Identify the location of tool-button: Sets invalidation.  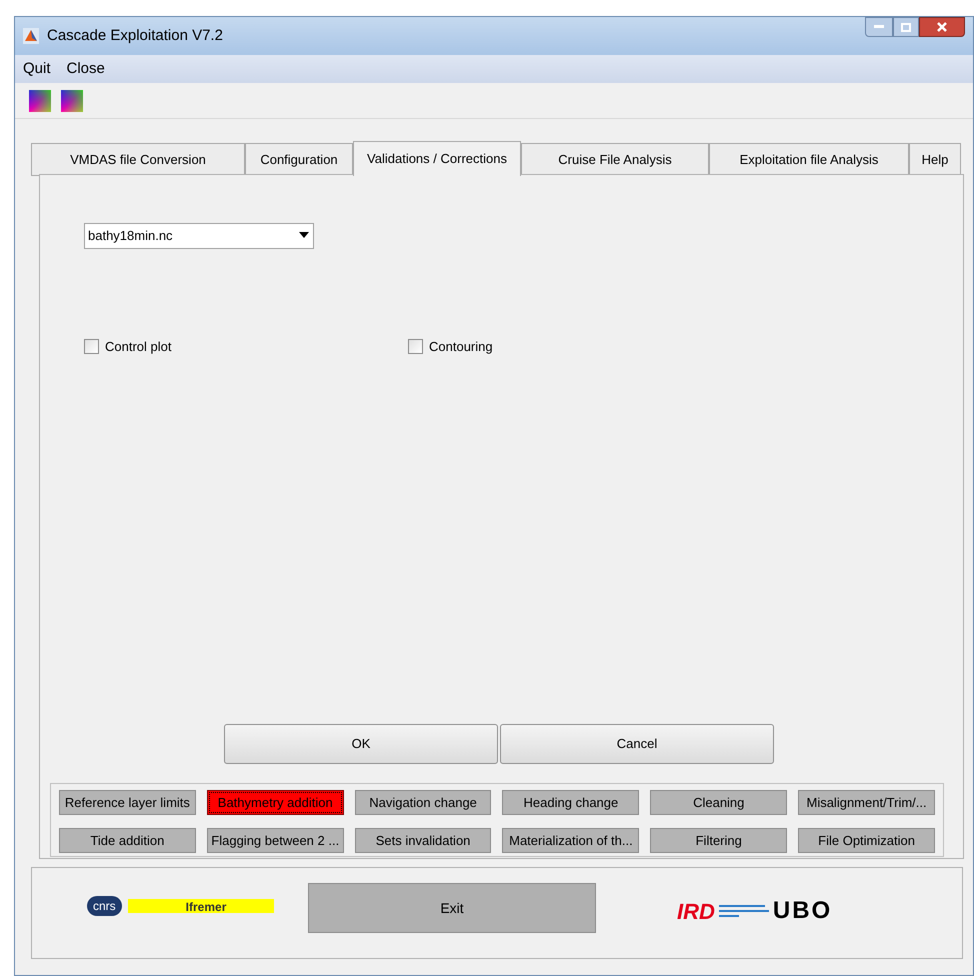
(423, 840).